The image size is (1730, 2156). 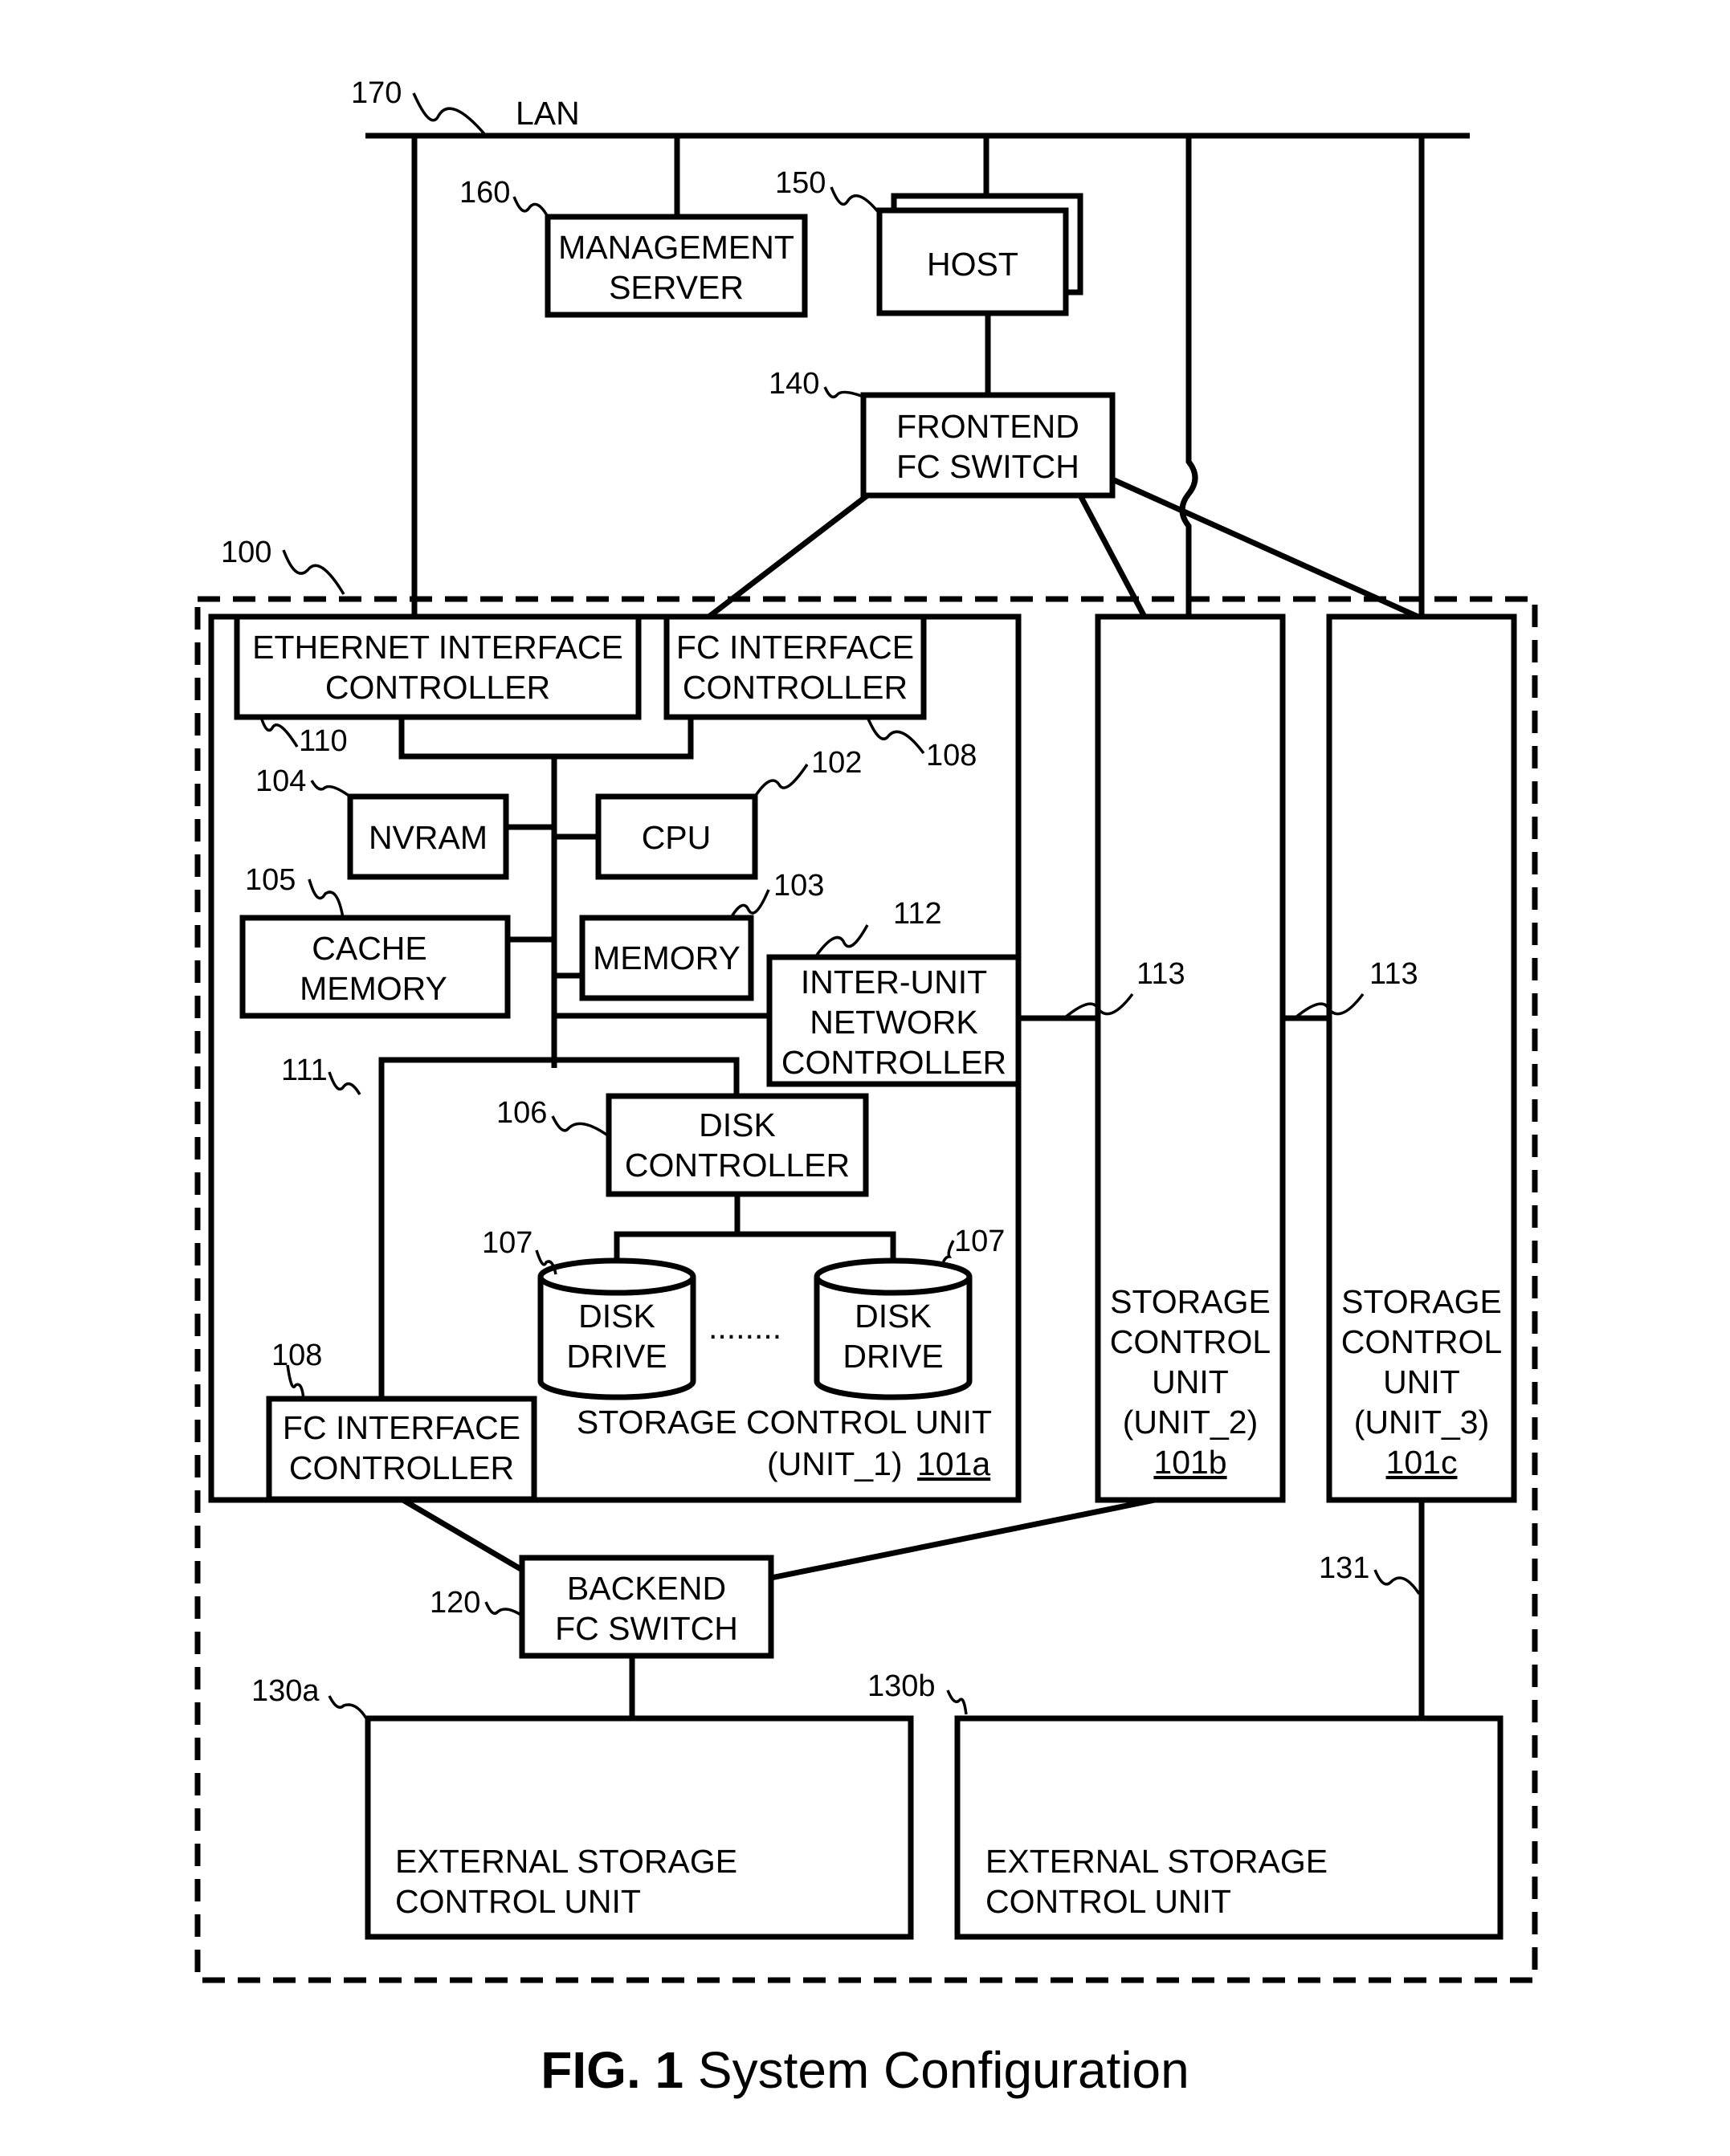 What do you see at coordinates (280, 781) in the screenshot?
I see `ref-104: 104` at bounding box center [280, 781].